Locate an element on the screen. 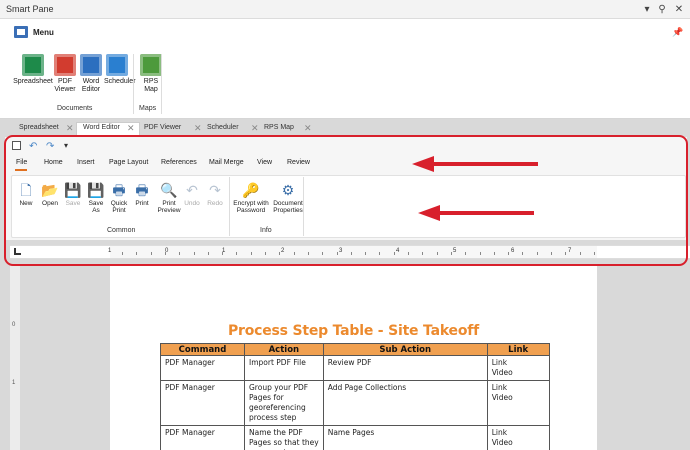  table-cell: Name Pages is located at coordinates (405, 437).